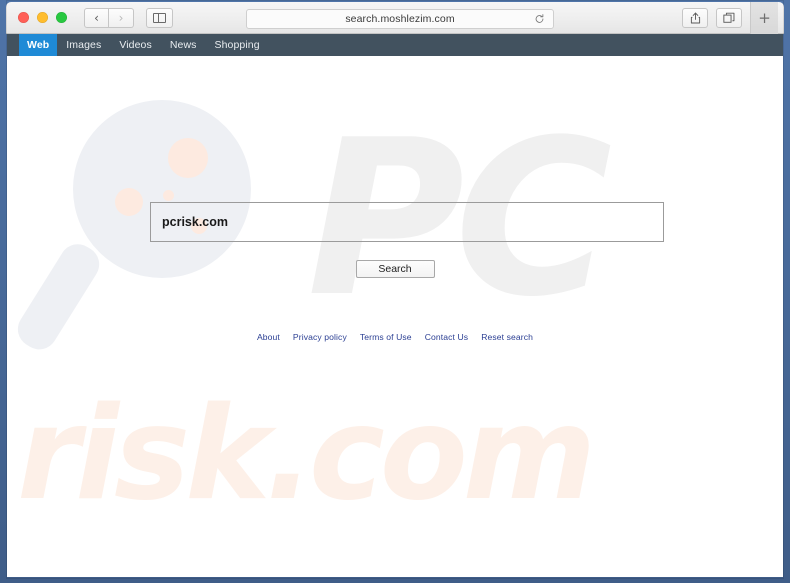 This screenshot has width=790, height=583. I want to click on back-button: ‹, so click(96, 17).